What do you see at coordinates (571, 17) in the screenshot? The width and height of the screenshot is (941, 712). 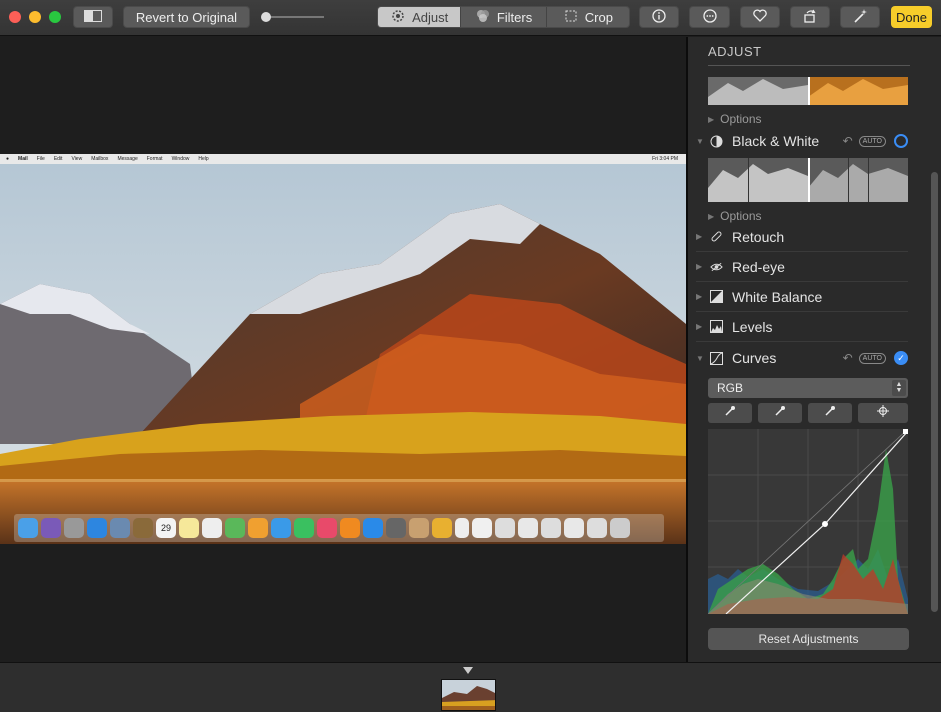 I see `crop-icon` at bounding box center [571, 17].